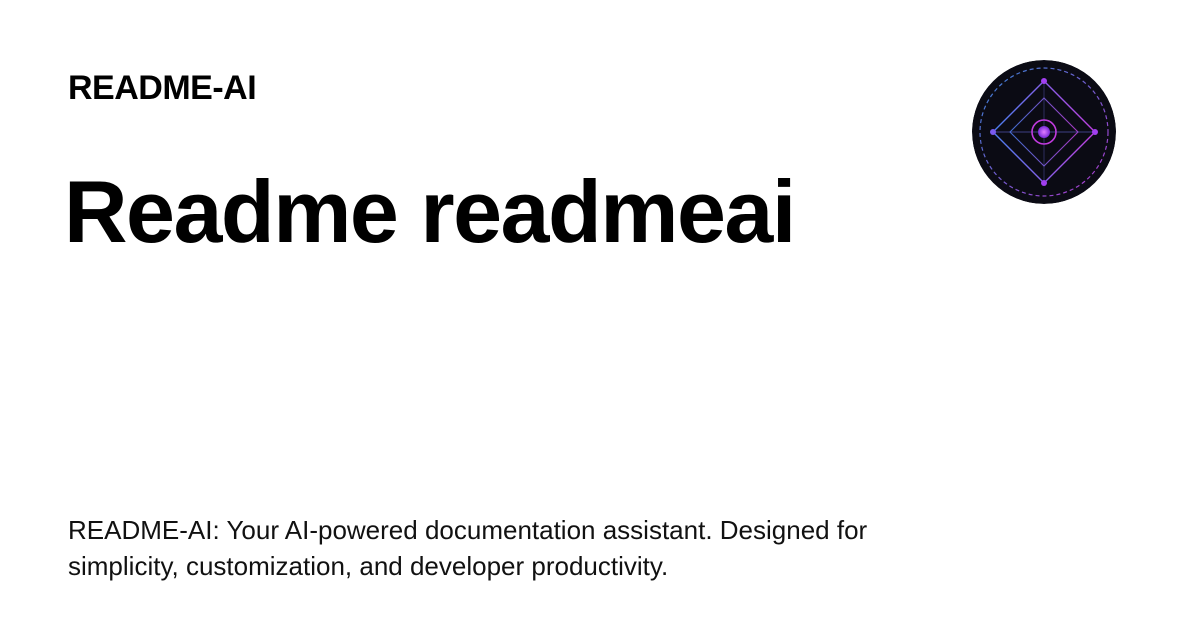 This screenshot has width=1200, height=630. What do you see at coordinates (430, 211) in the screenshot?
I see `page-title: Readme readmeai` at bounding box center [430, 211].